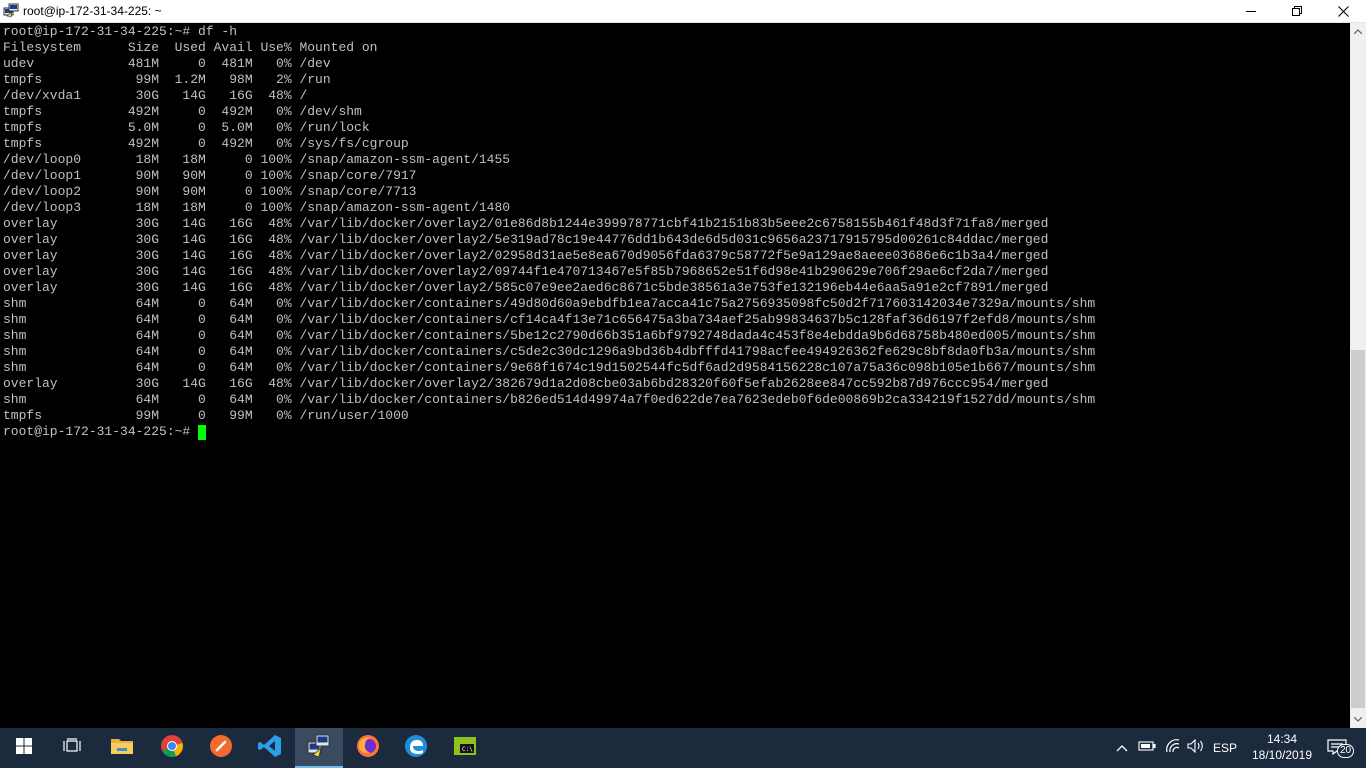 This screenshot has height=768, width=1366. What do you see at coordinates (467, 749) in the screenshot?
I see `svg-text: C:\` at bounding box center [467, 749].